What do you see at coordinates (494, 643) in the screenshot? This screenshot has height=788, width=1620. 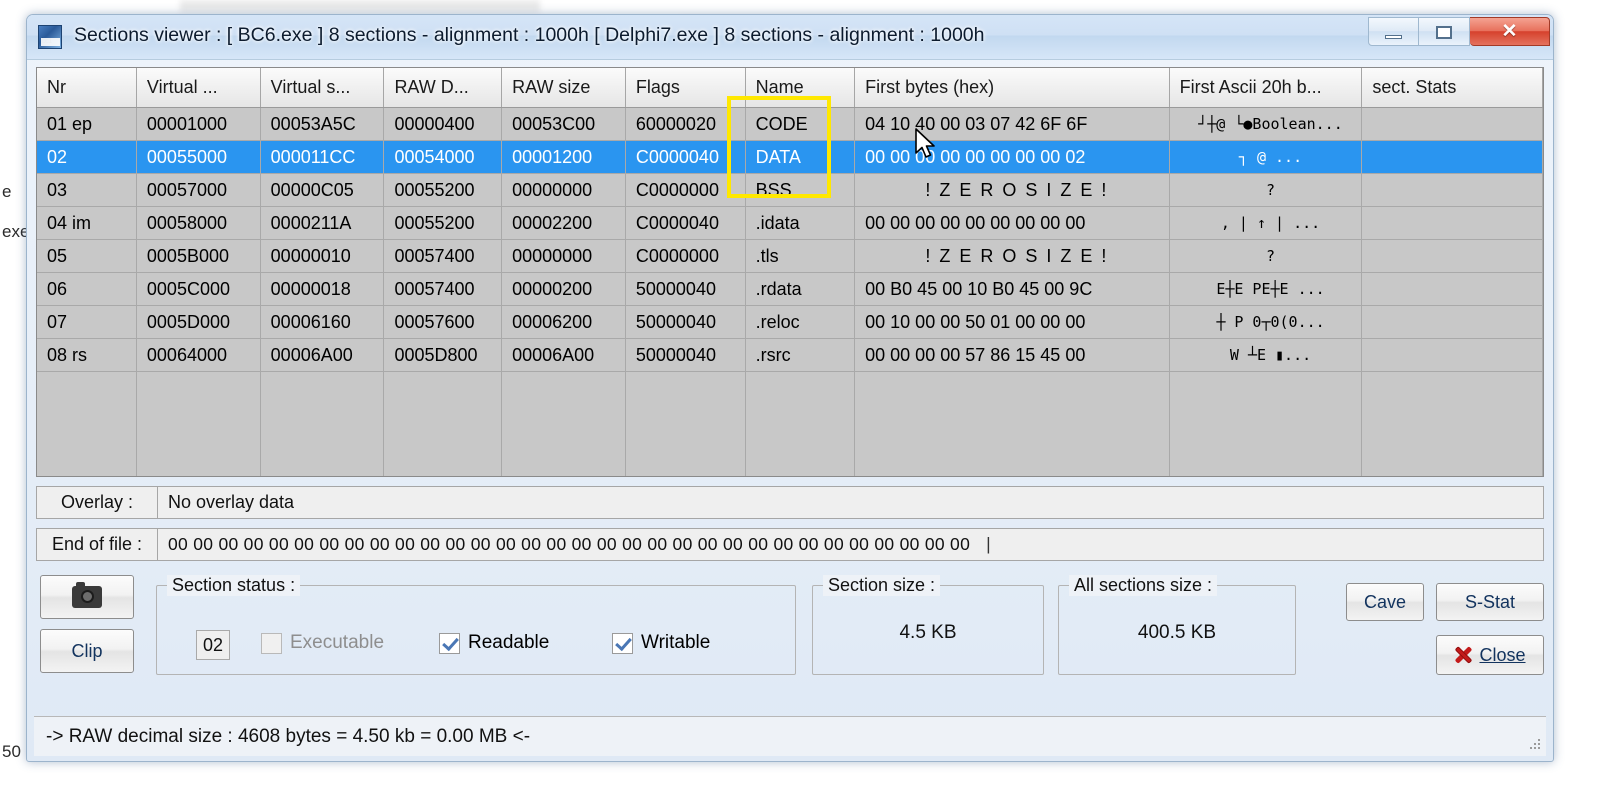 I see `readable-checkbox: Readable` at bounding box center [494, 643].